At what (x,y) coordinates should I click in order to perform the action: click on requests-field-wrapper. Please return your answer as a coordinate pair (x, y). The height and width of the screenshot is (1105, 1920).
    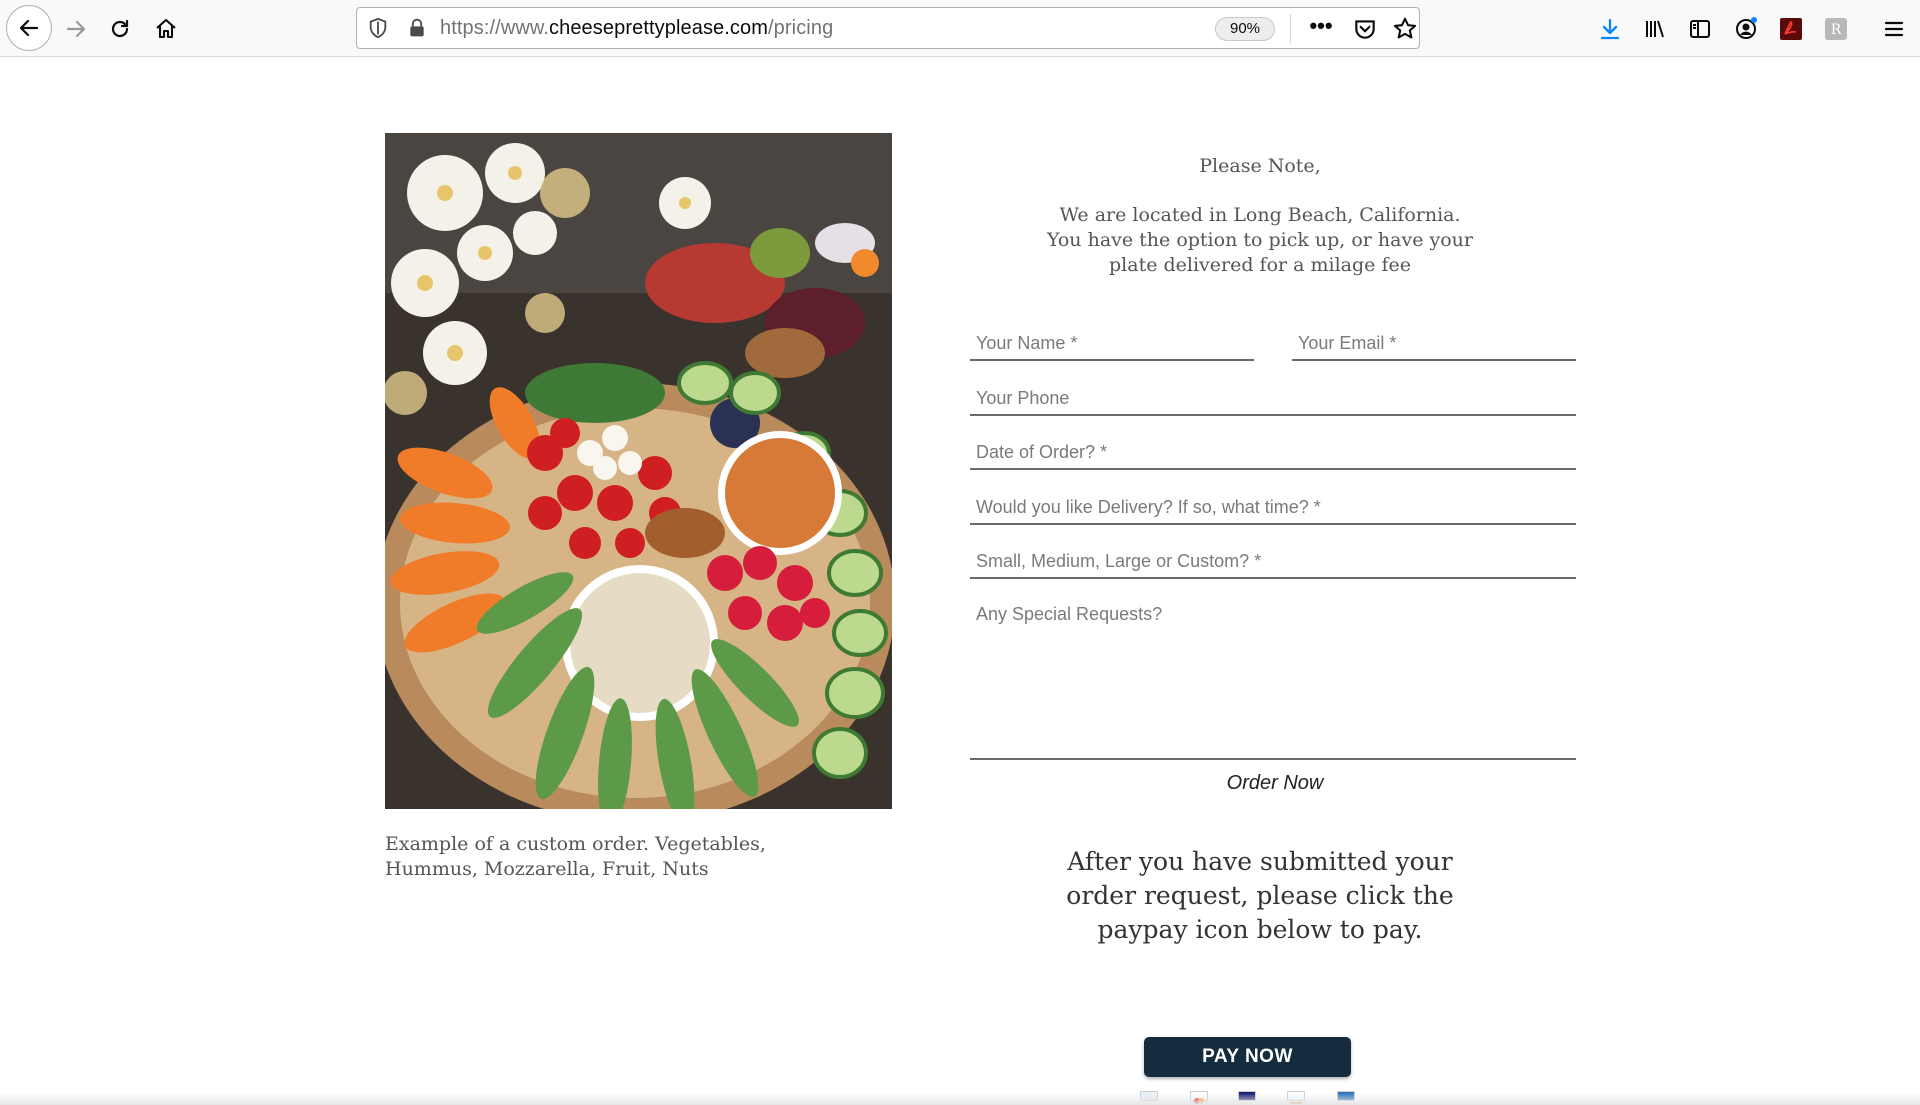
    Looking at the image, I should click on (1273, 677).